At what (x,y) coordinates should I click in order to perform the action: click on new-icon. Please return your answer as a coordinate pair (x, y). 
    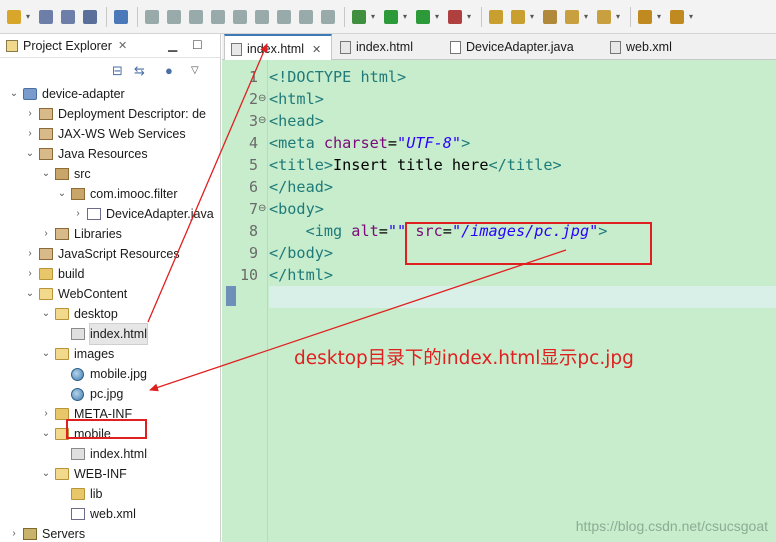
    Looking at the image, I should click on (14, 17).